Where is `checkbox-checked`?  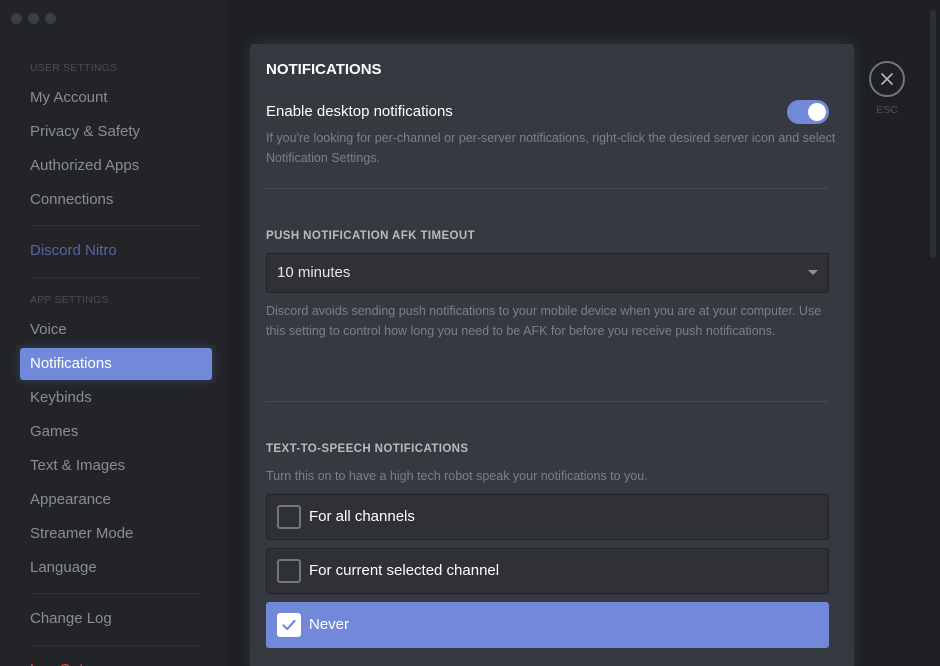
checkbox-checked is located at coordinates (289, 625).